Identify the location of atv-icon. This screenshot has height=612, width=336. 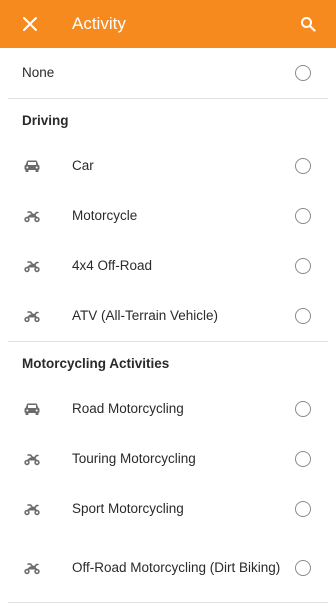
(32, 316).